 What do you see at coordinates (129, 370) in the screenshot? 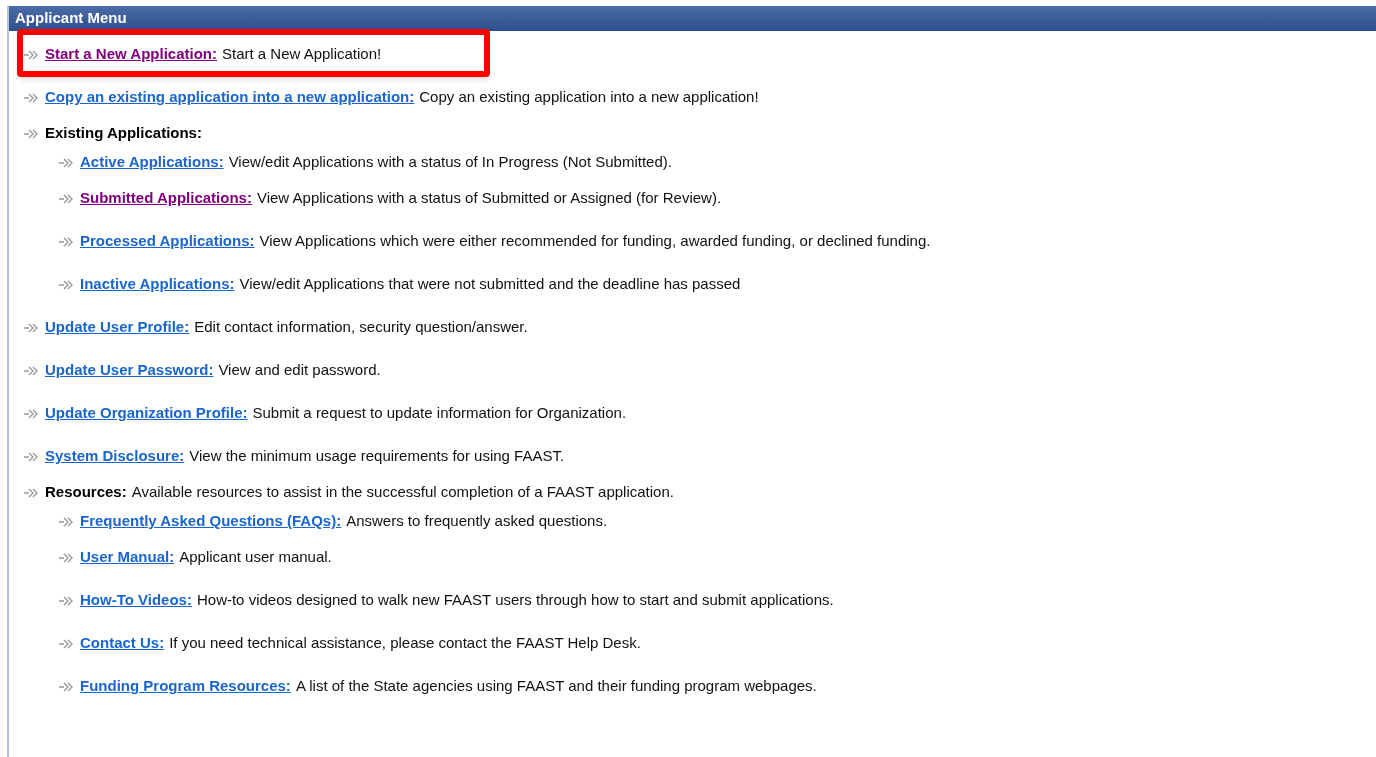
I see `menu-link: Update User Password:` at bounding box center [129, 370].